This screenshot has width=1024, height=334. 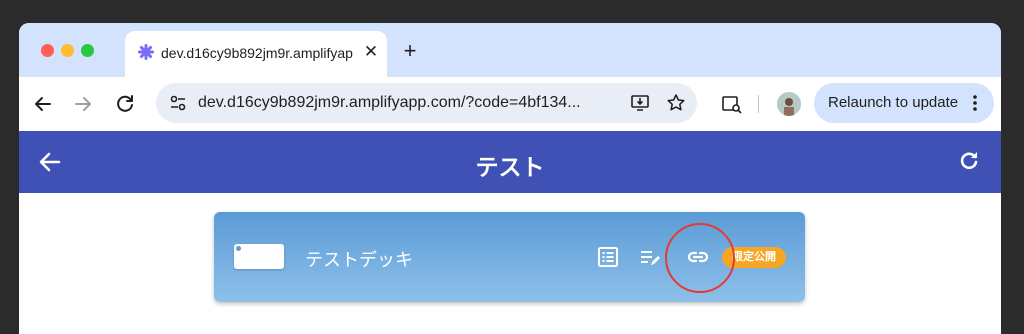 I want to click on back-arrow-icon, so click(x=43, y=104).